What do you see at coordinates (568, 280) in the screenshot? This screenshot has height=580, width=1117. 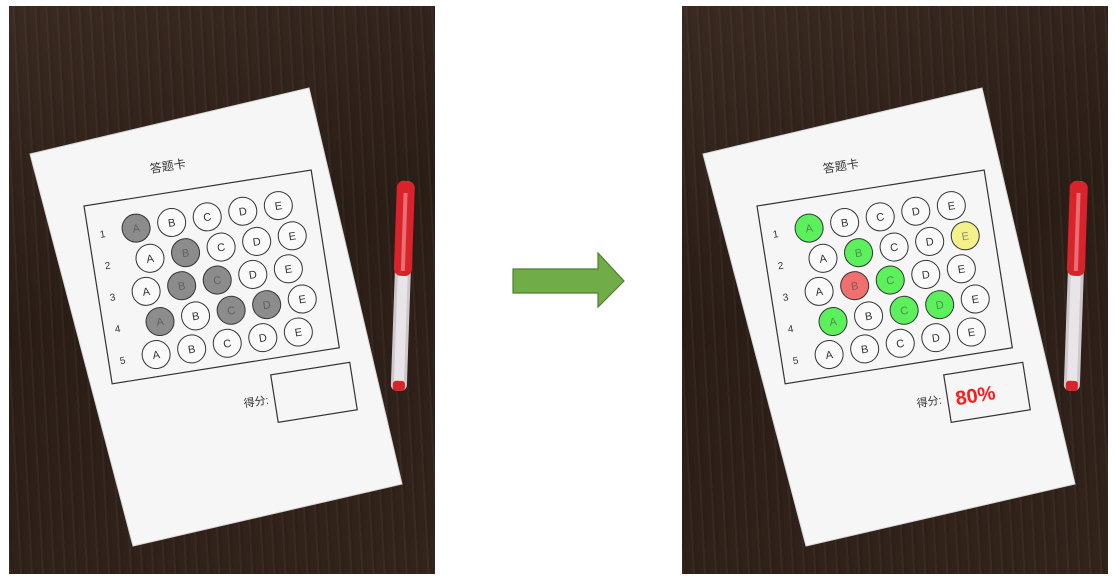 I see `arrow-icon` at bounding box center [568, 280].